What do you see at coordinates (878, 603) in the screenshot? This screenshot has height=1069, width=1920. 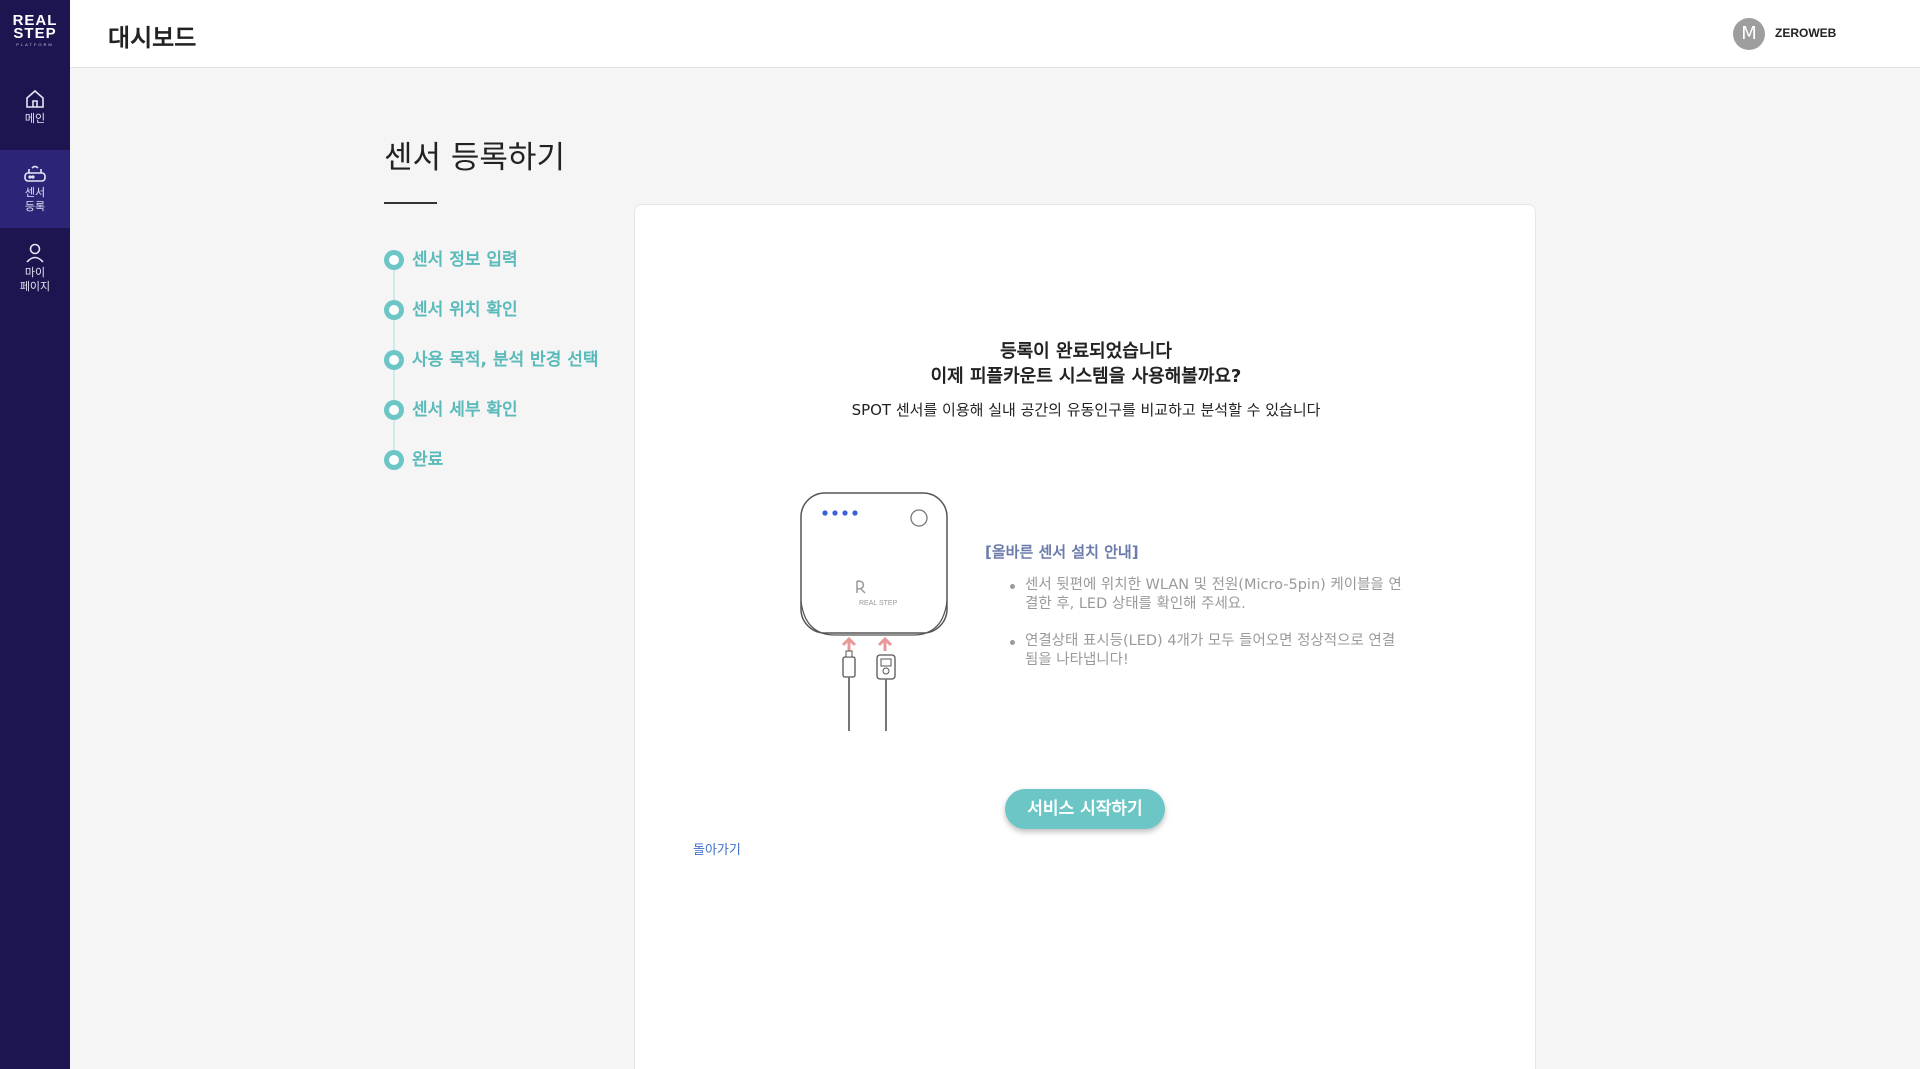 I see `device-brand-text: REAL STEP` at bounding box center [878, 603].